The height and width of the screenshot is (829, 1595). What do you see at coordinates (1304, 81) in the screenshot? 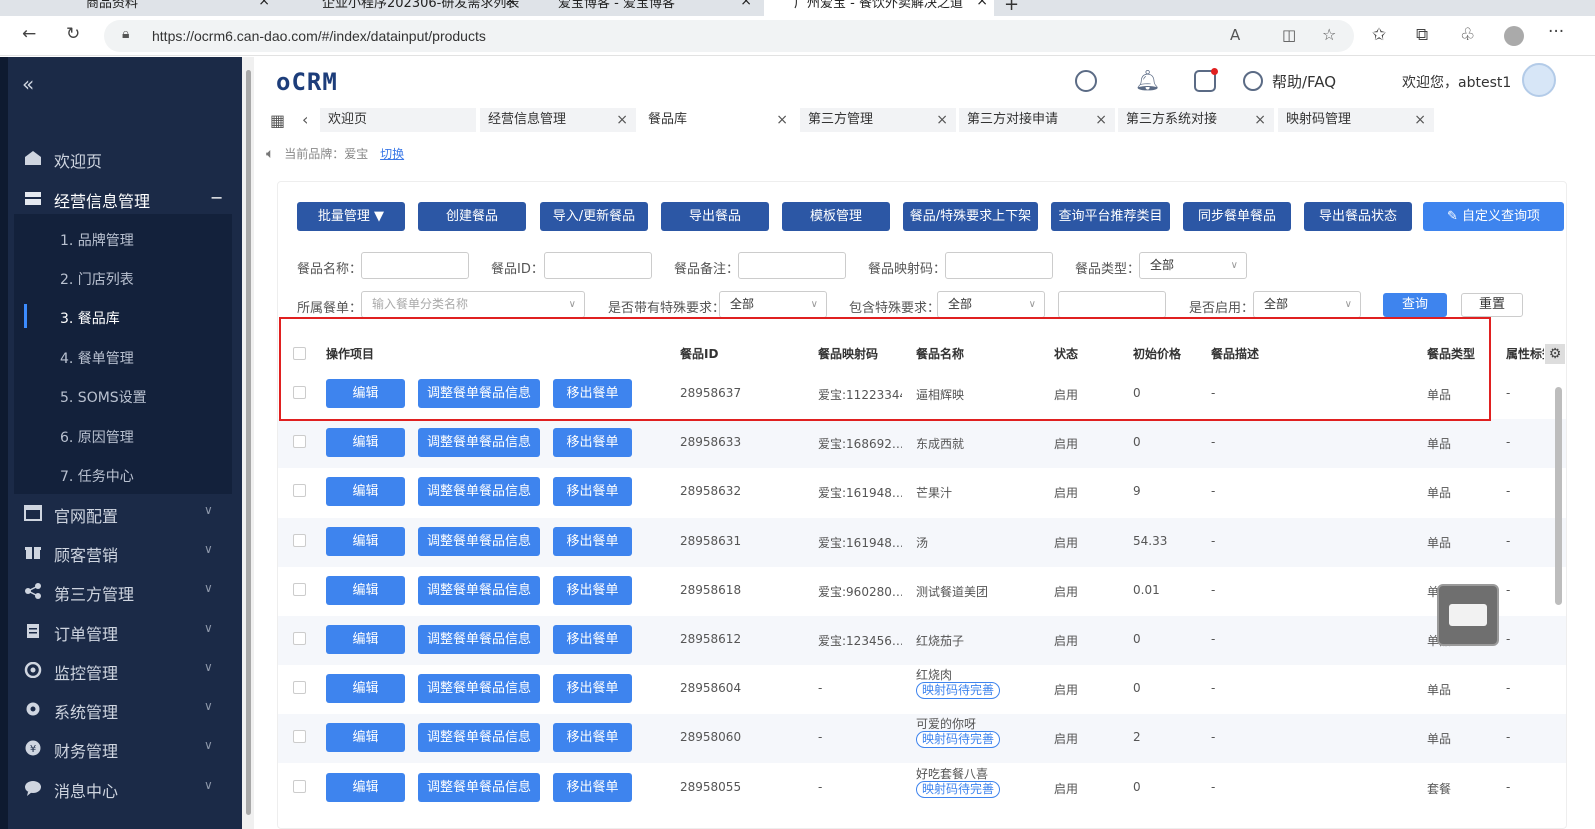
I see `help-link: 帮助/FAQ` at bounding box center [1304, 81].